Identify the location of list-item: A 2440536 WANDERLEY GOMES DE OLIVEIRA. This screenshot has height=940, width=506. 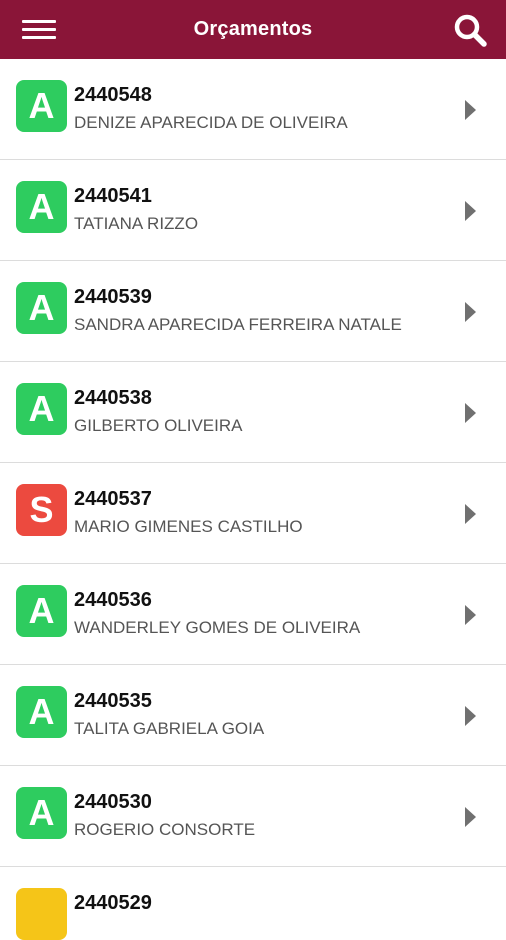
(253, 614).